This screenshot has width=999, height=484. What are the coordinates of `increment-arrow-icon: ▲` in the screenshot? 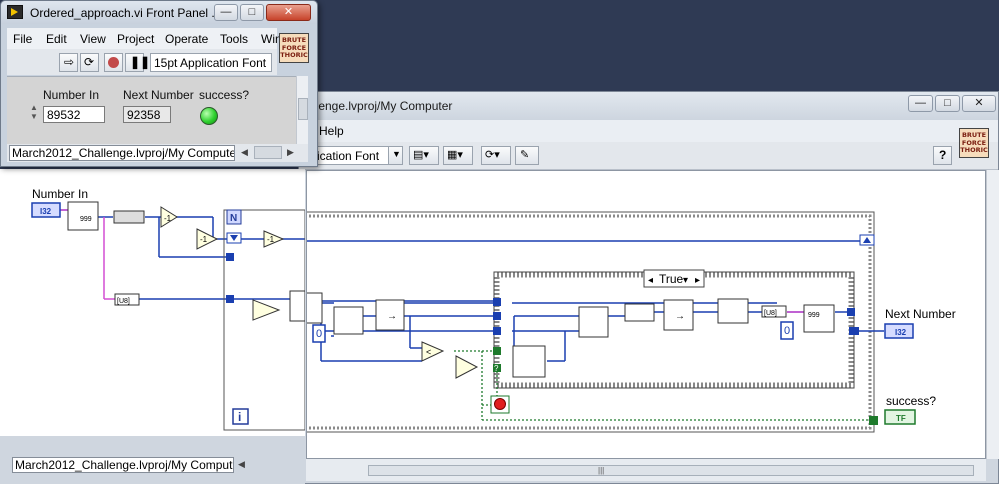 It's located at (36, 107).